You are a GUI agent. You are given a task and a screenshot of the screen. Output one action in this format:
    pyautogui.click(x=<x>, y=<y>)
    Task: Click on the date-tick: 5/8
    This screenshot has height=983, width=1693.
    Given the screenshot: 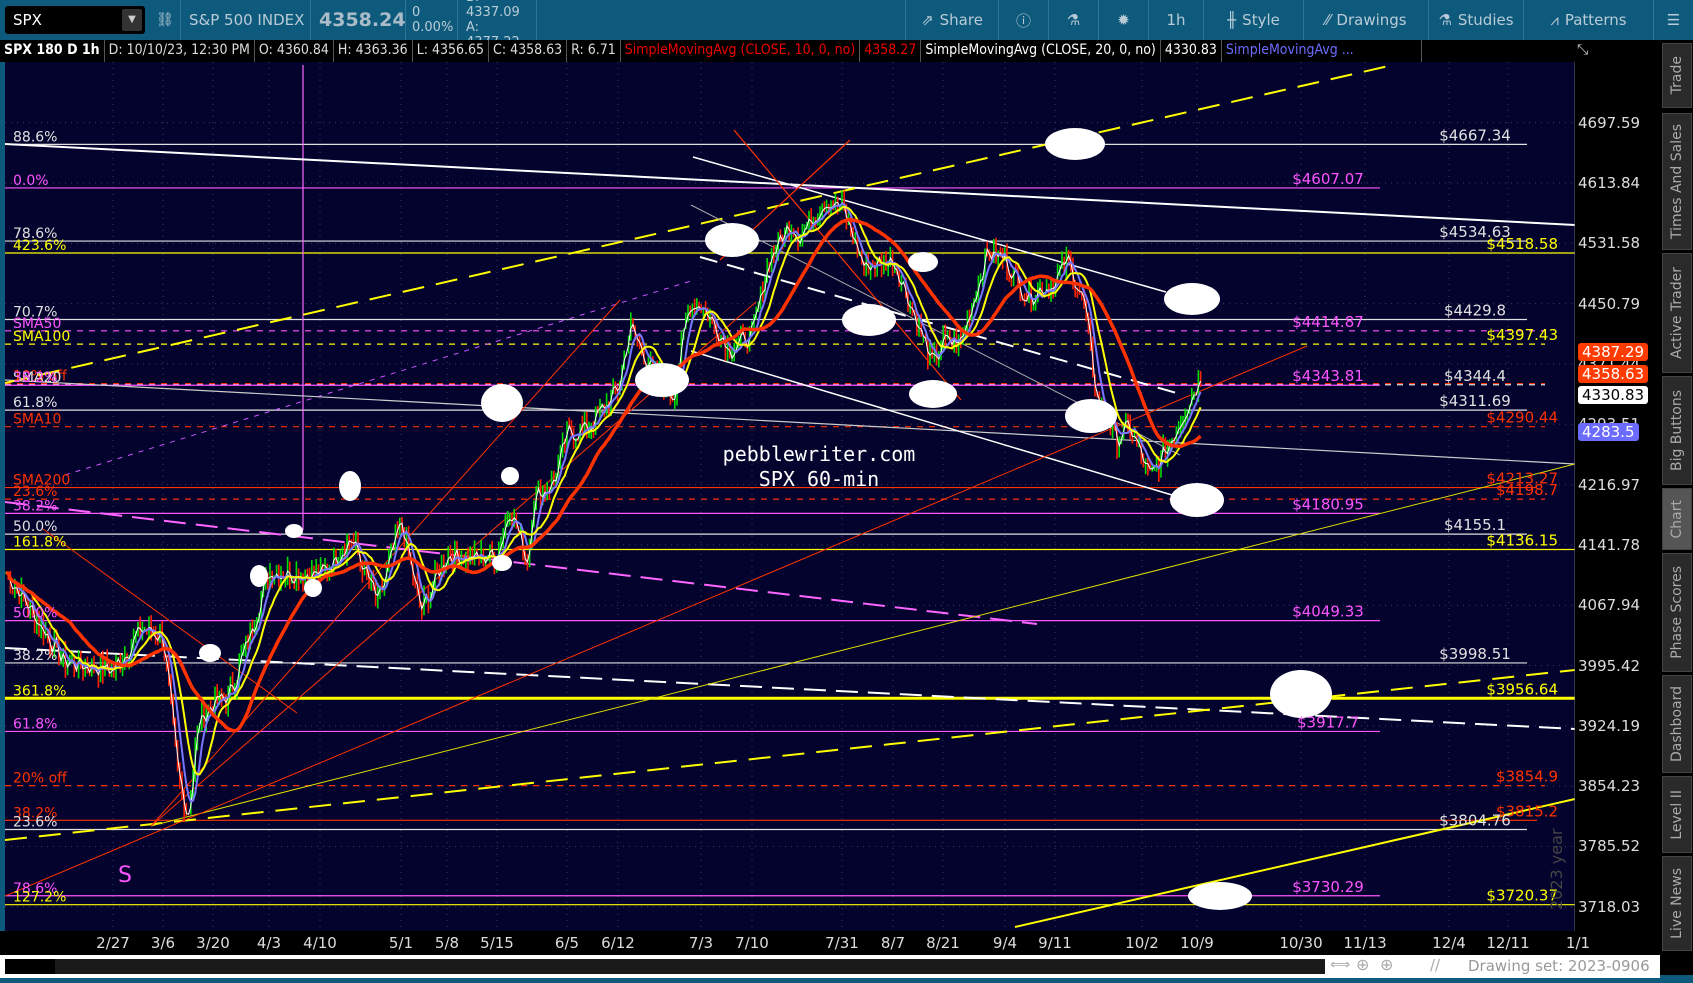 What is the action you would take?
    pyautogui.click(x=447, y=943)
    